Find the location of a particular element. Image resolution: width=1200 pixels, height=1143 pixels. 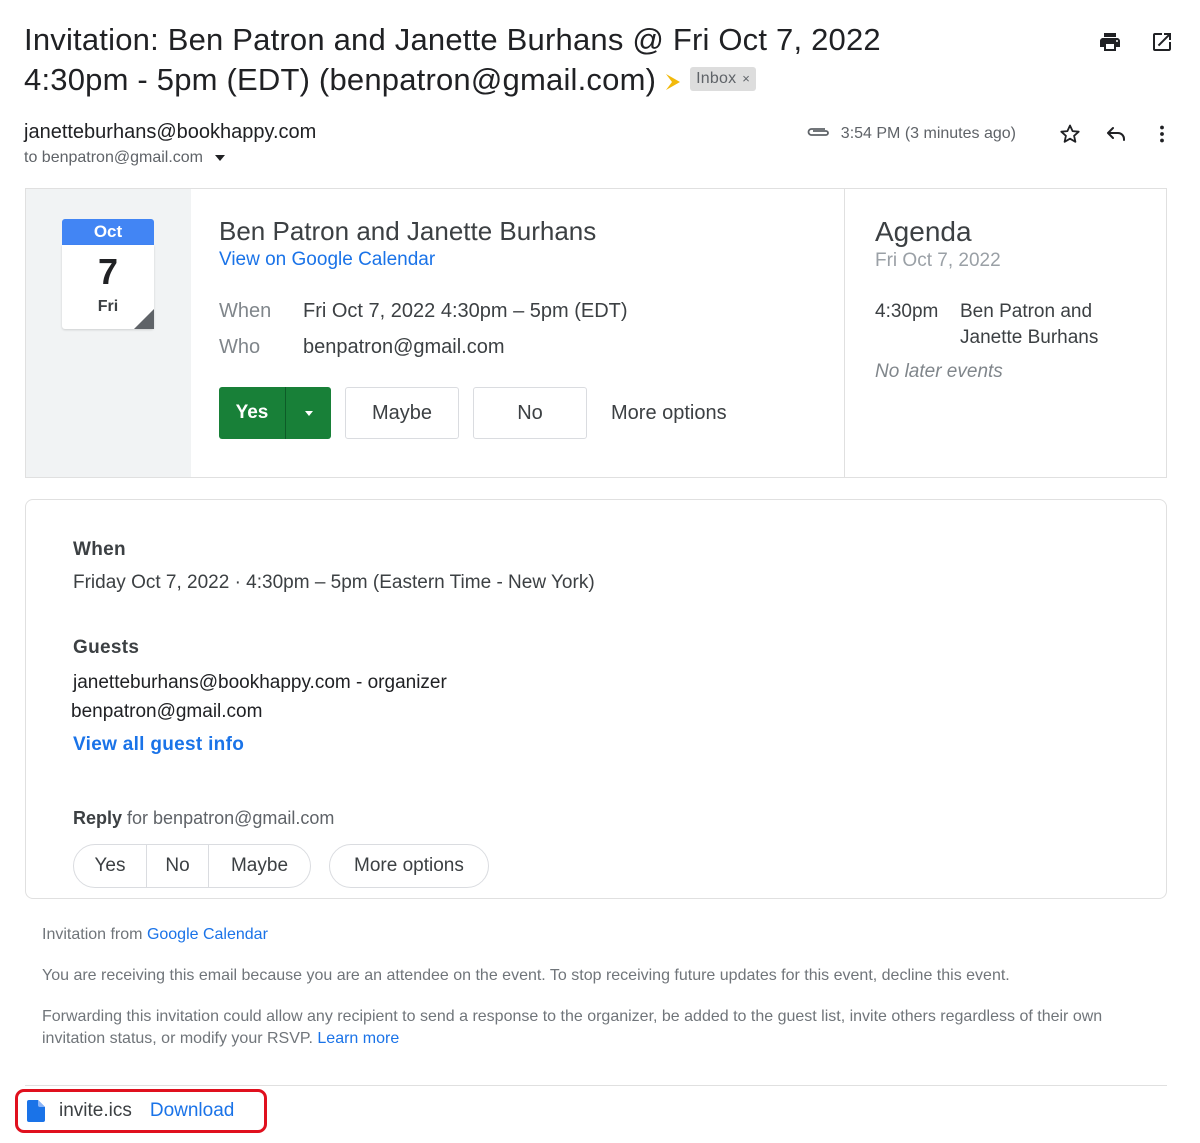

agenda-item-time: 4:30pm is located at coordinates (907, 311).